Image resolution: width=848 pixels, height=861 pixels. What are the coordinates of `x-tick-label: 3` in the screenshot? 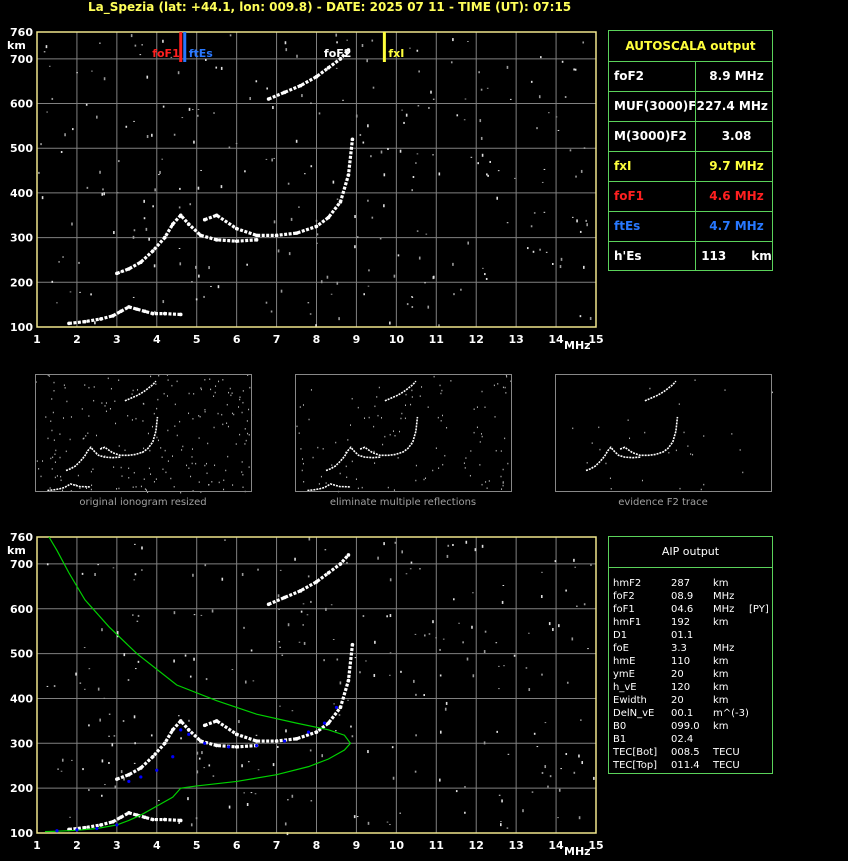 It's located at (117, 339).